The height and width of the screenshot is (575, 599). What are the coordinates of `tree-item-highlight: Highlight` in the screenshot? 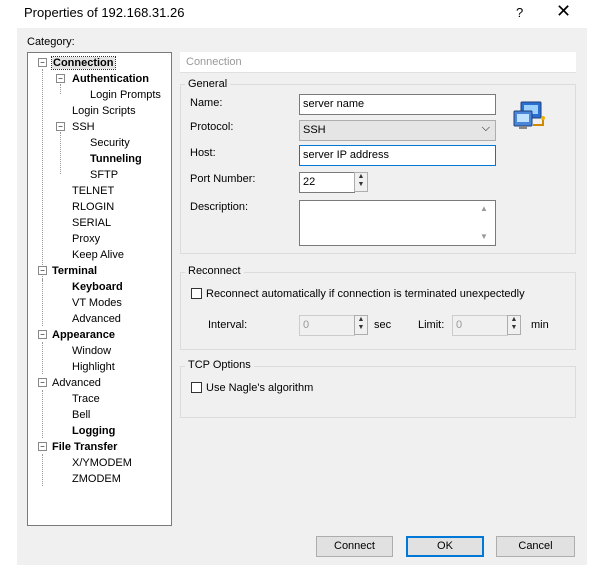 It's located at (93, 367).